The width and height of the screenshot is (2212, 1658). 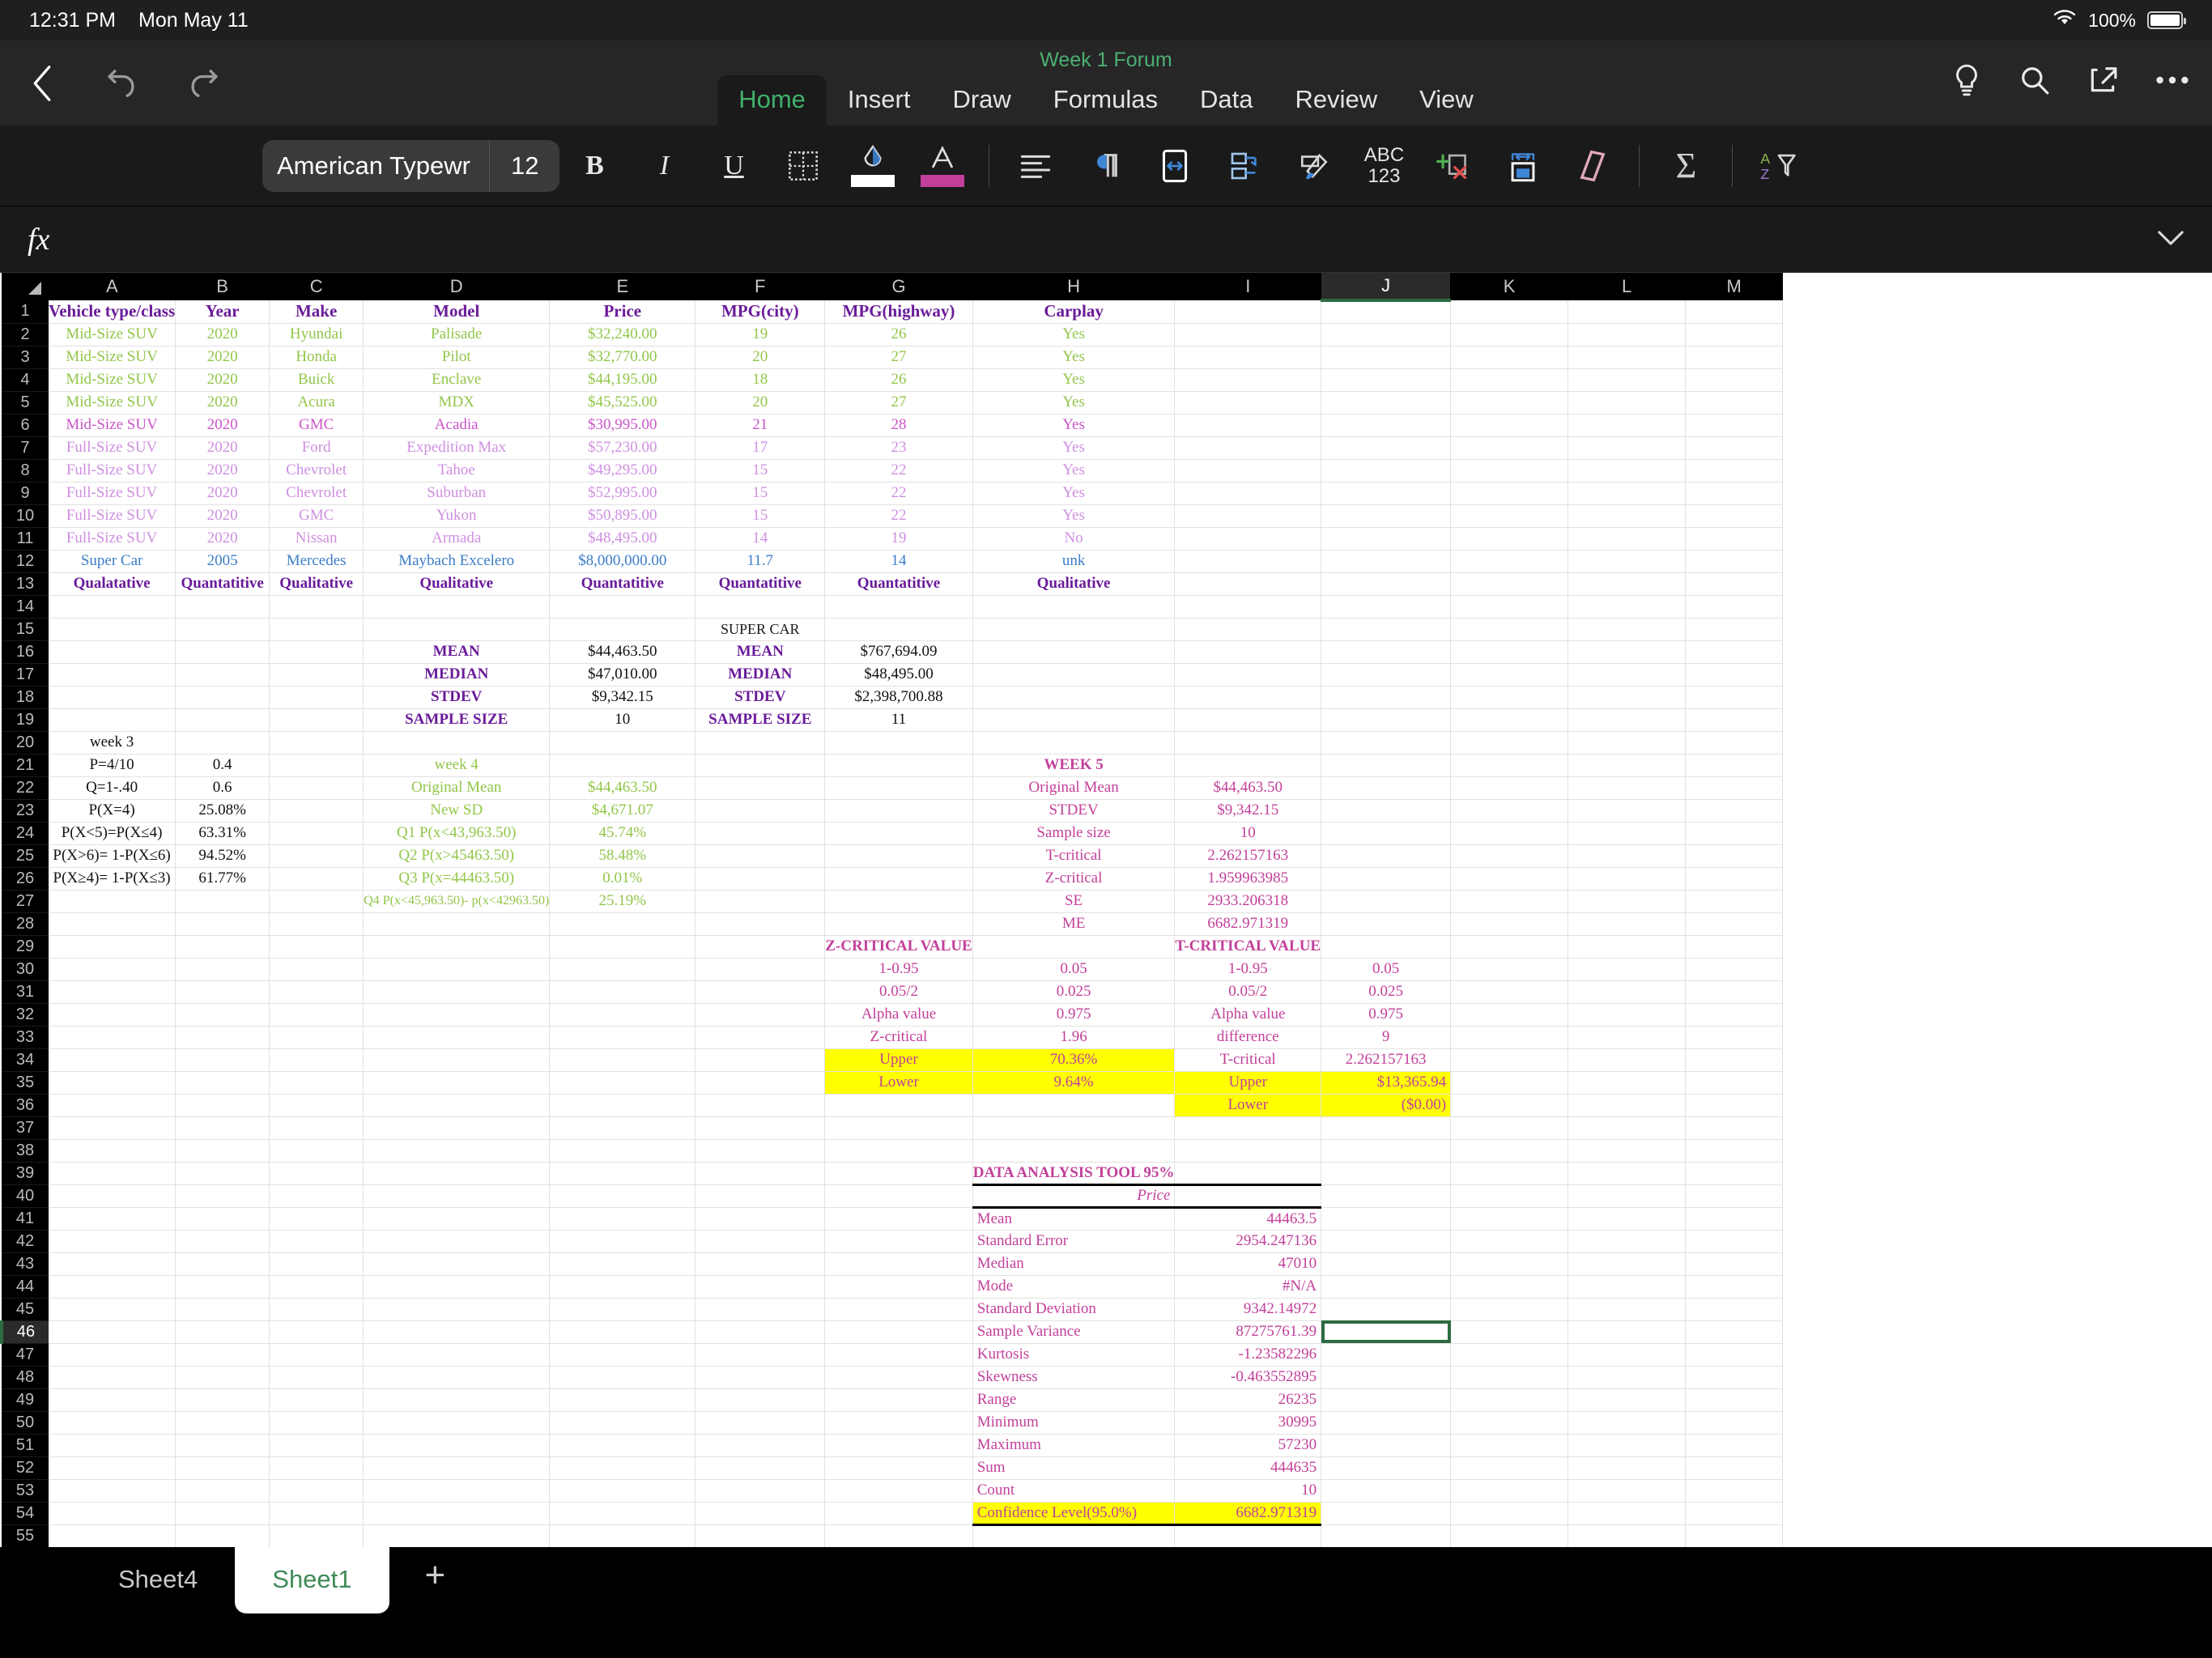 What do you see at coordinates (113, 607) in the screenshot?
I see `cell-A14` at bounding box center [113, 607].